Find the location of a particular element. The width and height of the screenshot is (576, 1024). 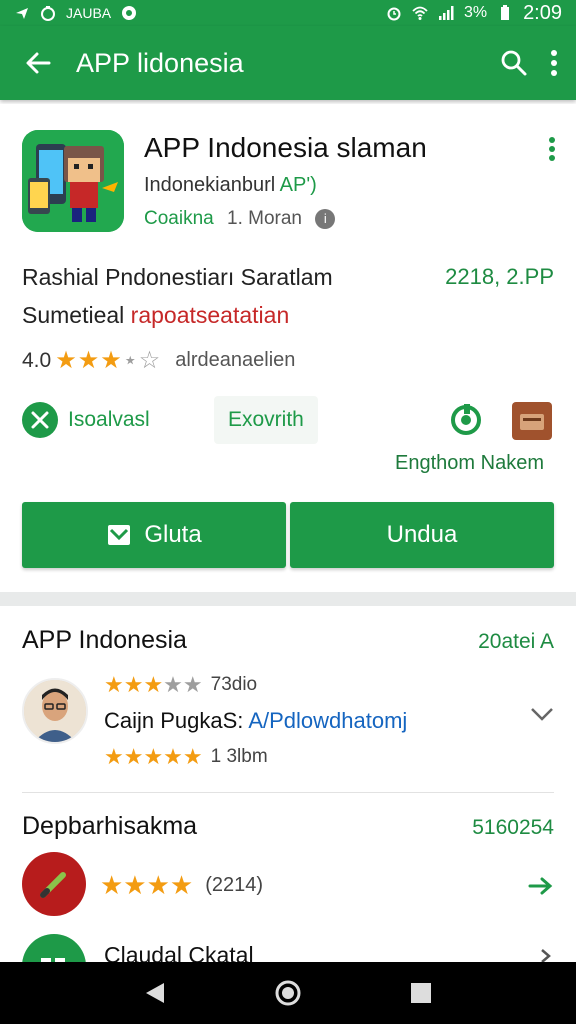

divider is located at coordinates (288, 792).